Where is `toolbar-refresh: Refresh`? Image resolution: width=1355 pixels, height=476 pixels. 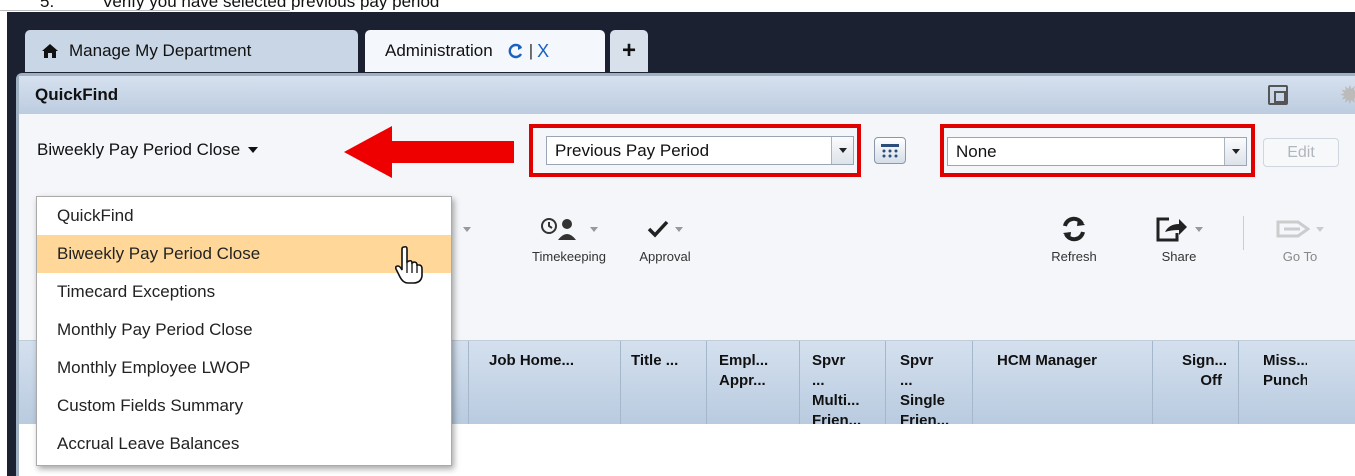
toolbar-refresh: Refresh is located at coordinates (1074, 236).